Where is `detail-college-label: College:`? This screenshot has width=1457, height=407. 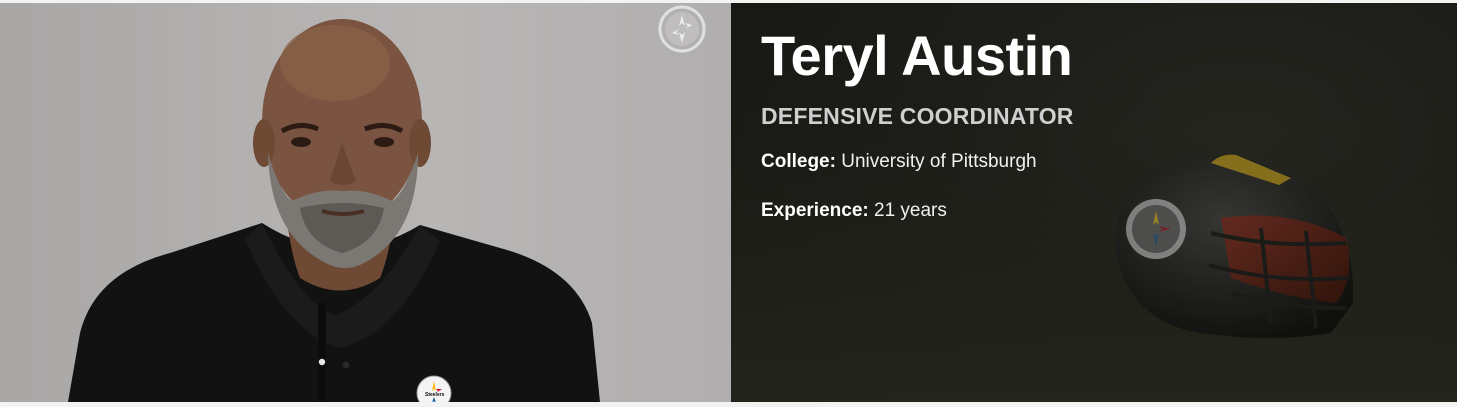
detail-college-label: College: is located at coordinates (798, 161).